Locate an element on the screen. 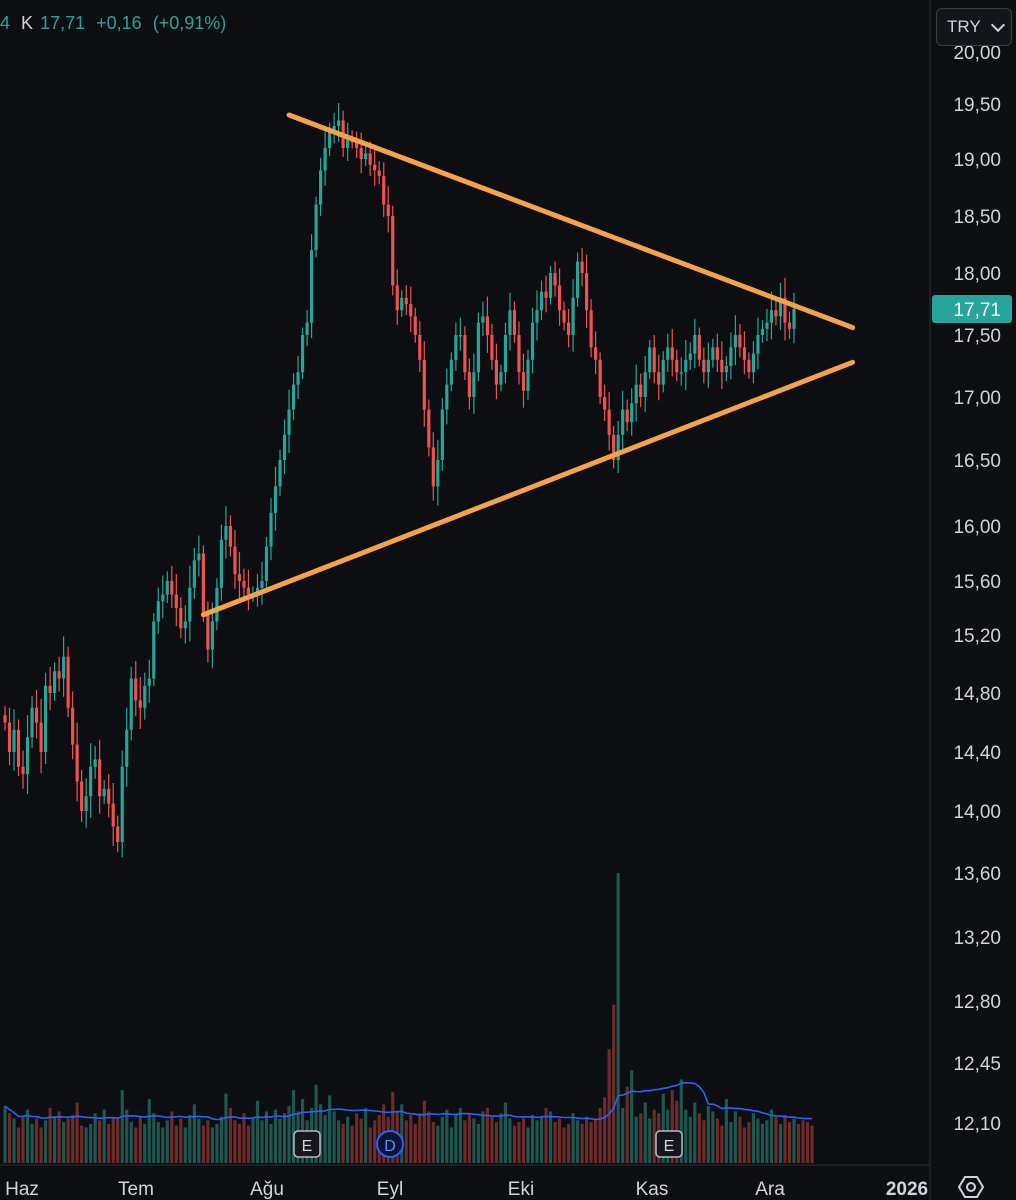 This screenshot has width=1016, height=1200. price-tick-label: 12,10 is located at coordinates (977, 1124).